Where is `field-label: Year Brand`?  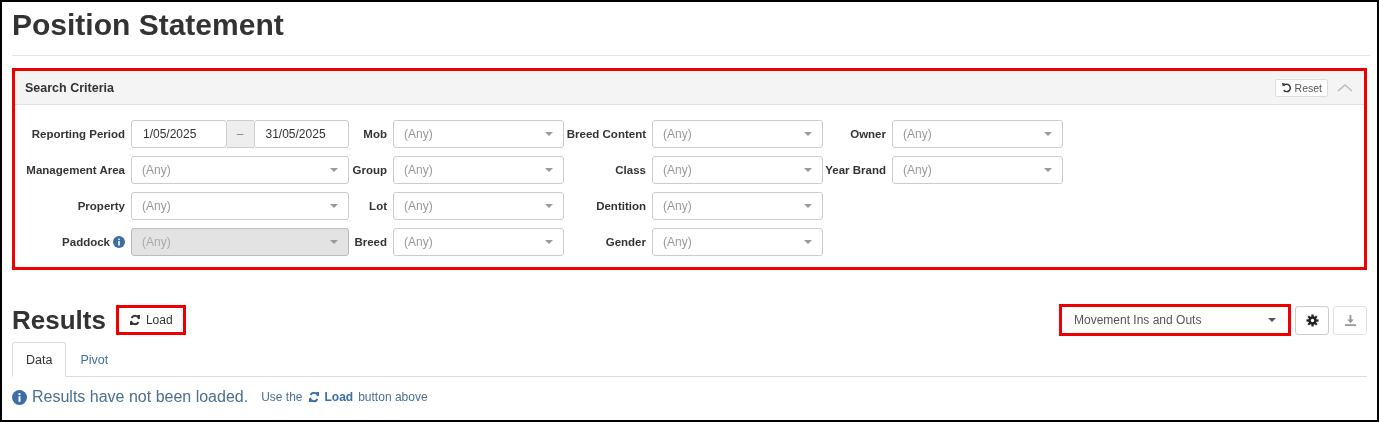 field-label: Year Brand is located at coordinates (855, 170).